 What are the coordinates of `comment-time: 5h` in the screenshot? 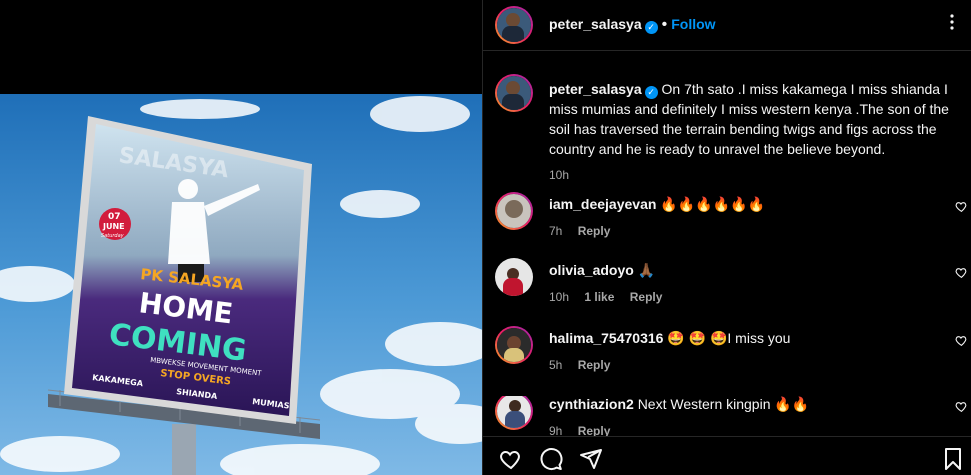 It's located at (556, 365).